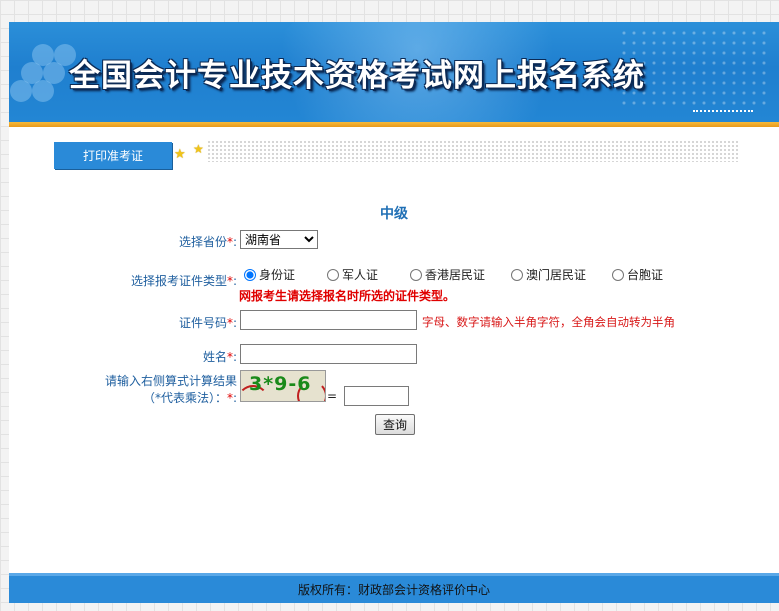  What do you see at coordinates (548, 274) in the screenshot?
I see `radio-macau-card: 澳门居民证` at bounding box center [548, 274].